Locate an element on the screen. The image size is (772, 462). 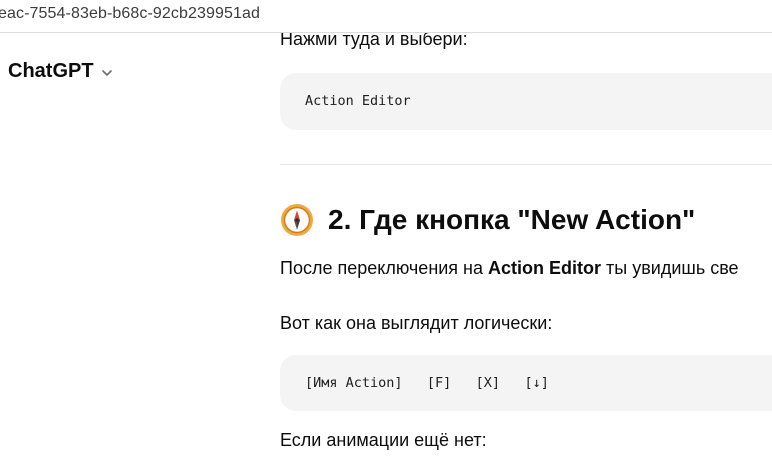
code-block: [Имя Action] [F] [X] [↓] is located at coordinates (526, 383).